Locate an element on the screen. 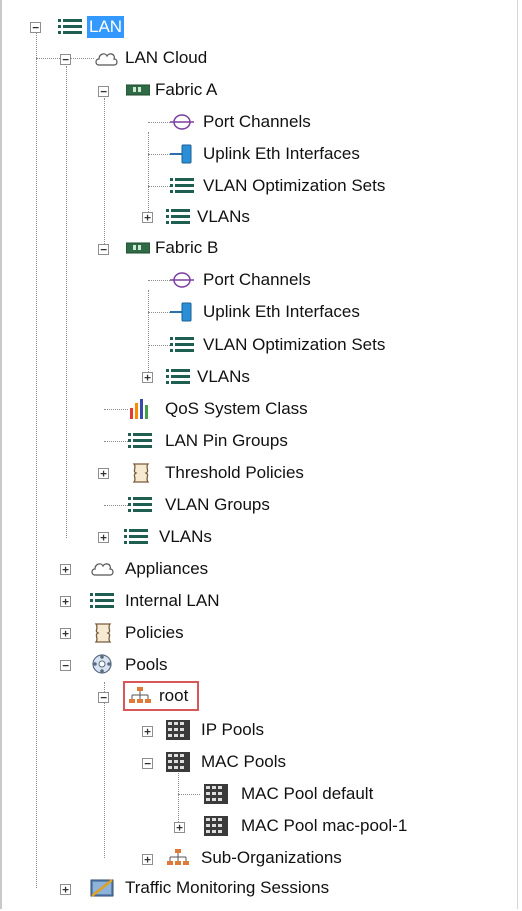 The width and height of the screenshot is (522, 911). tree-item-lan-pin-groups: LAN Pin Groups is located at coordinates (226, 441).